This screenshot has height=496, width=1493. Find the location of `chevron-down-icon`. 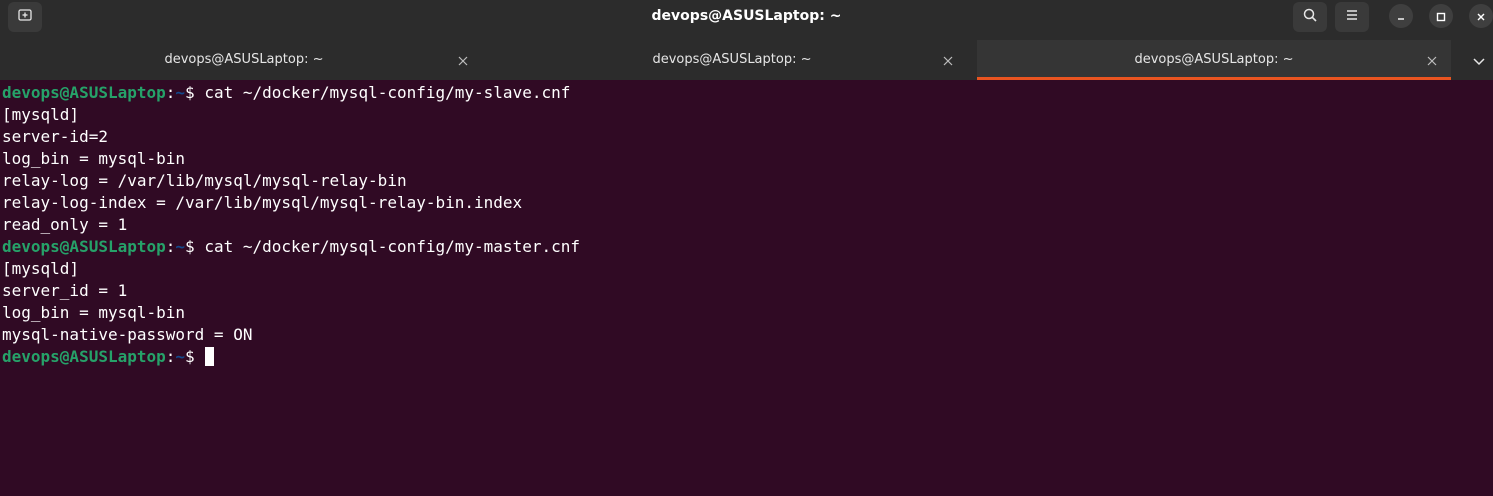

chevron-down-icon is located at coordinates (1479, 61).